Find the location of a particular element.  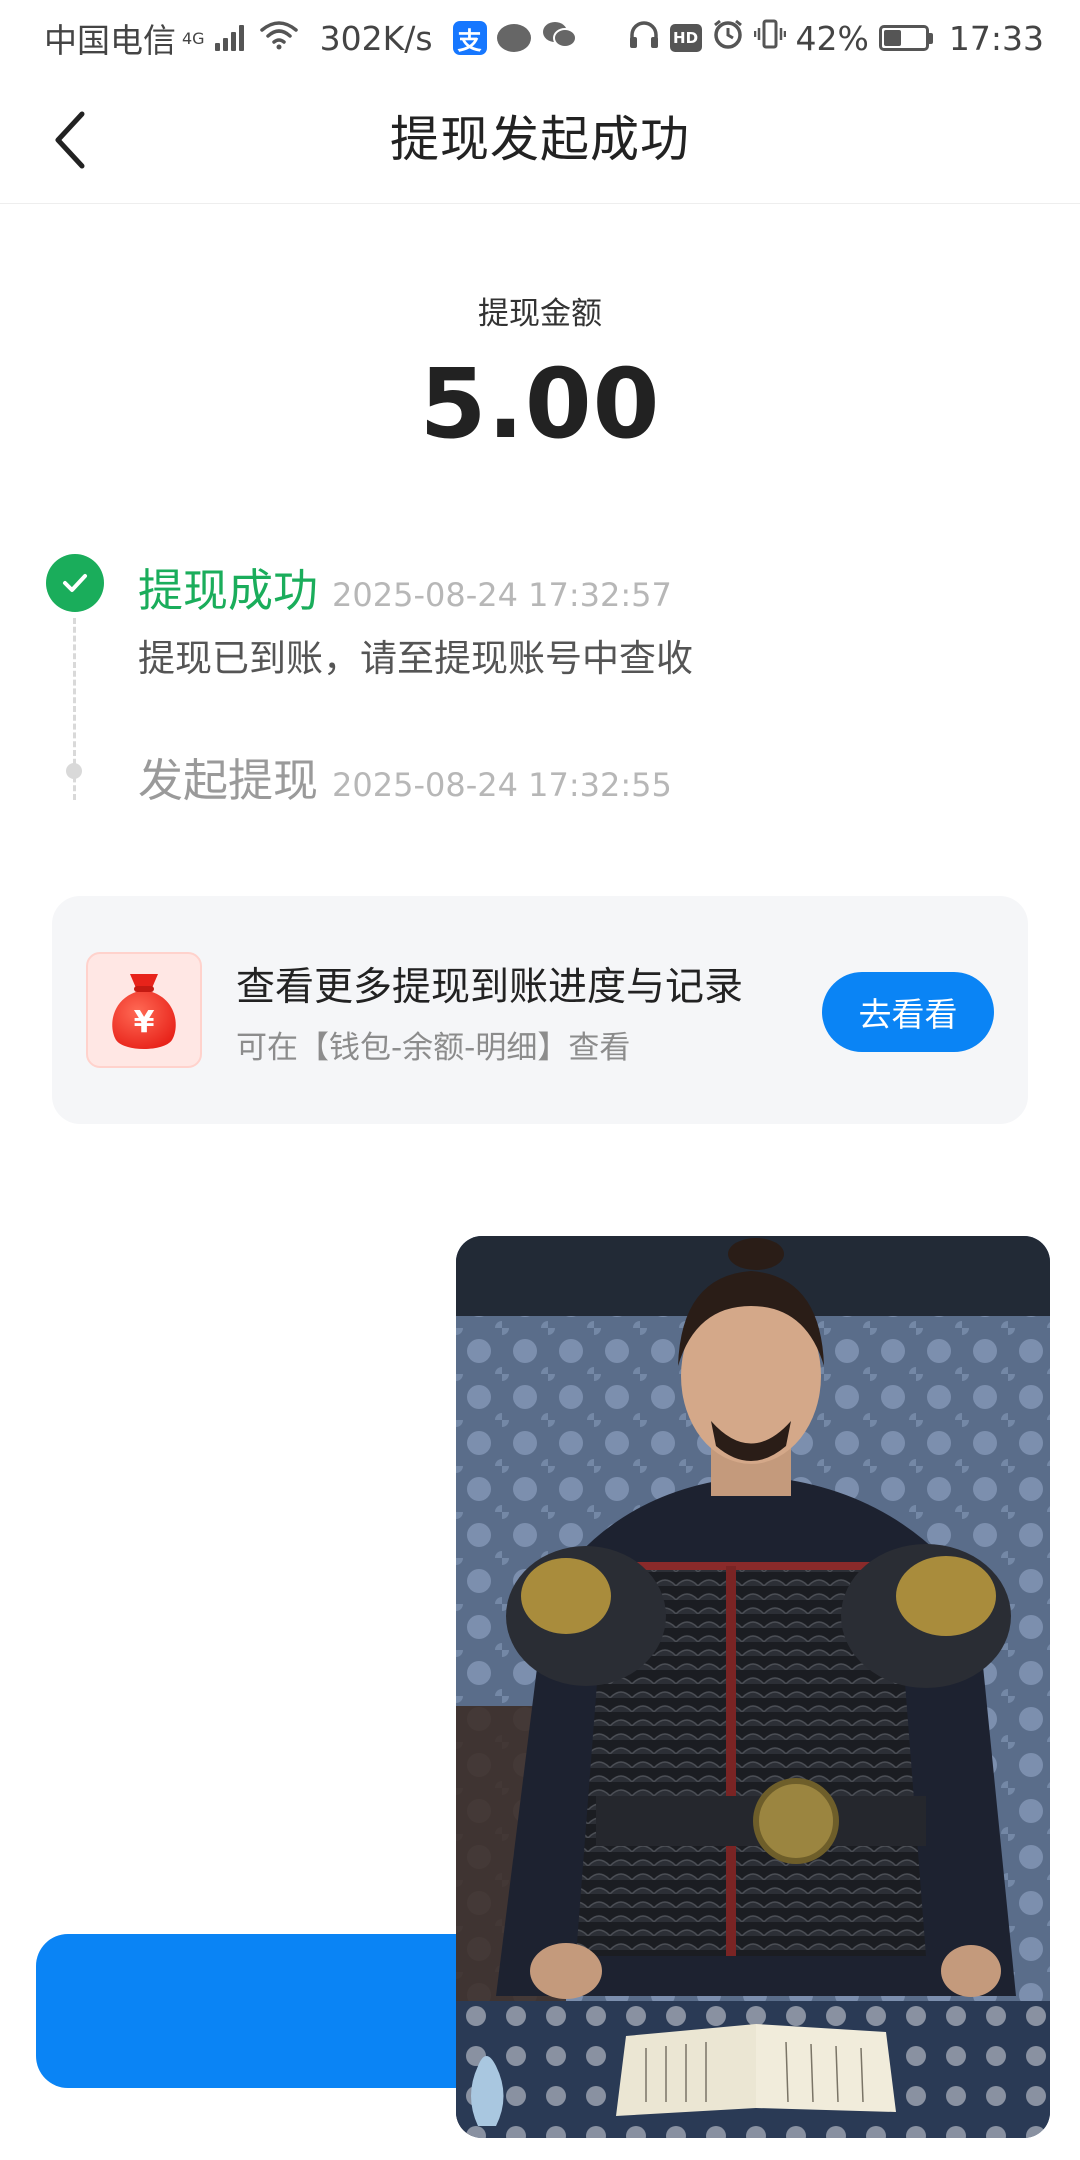

nav-bar: 提现发起成功 is located at coordinates (540, 140).